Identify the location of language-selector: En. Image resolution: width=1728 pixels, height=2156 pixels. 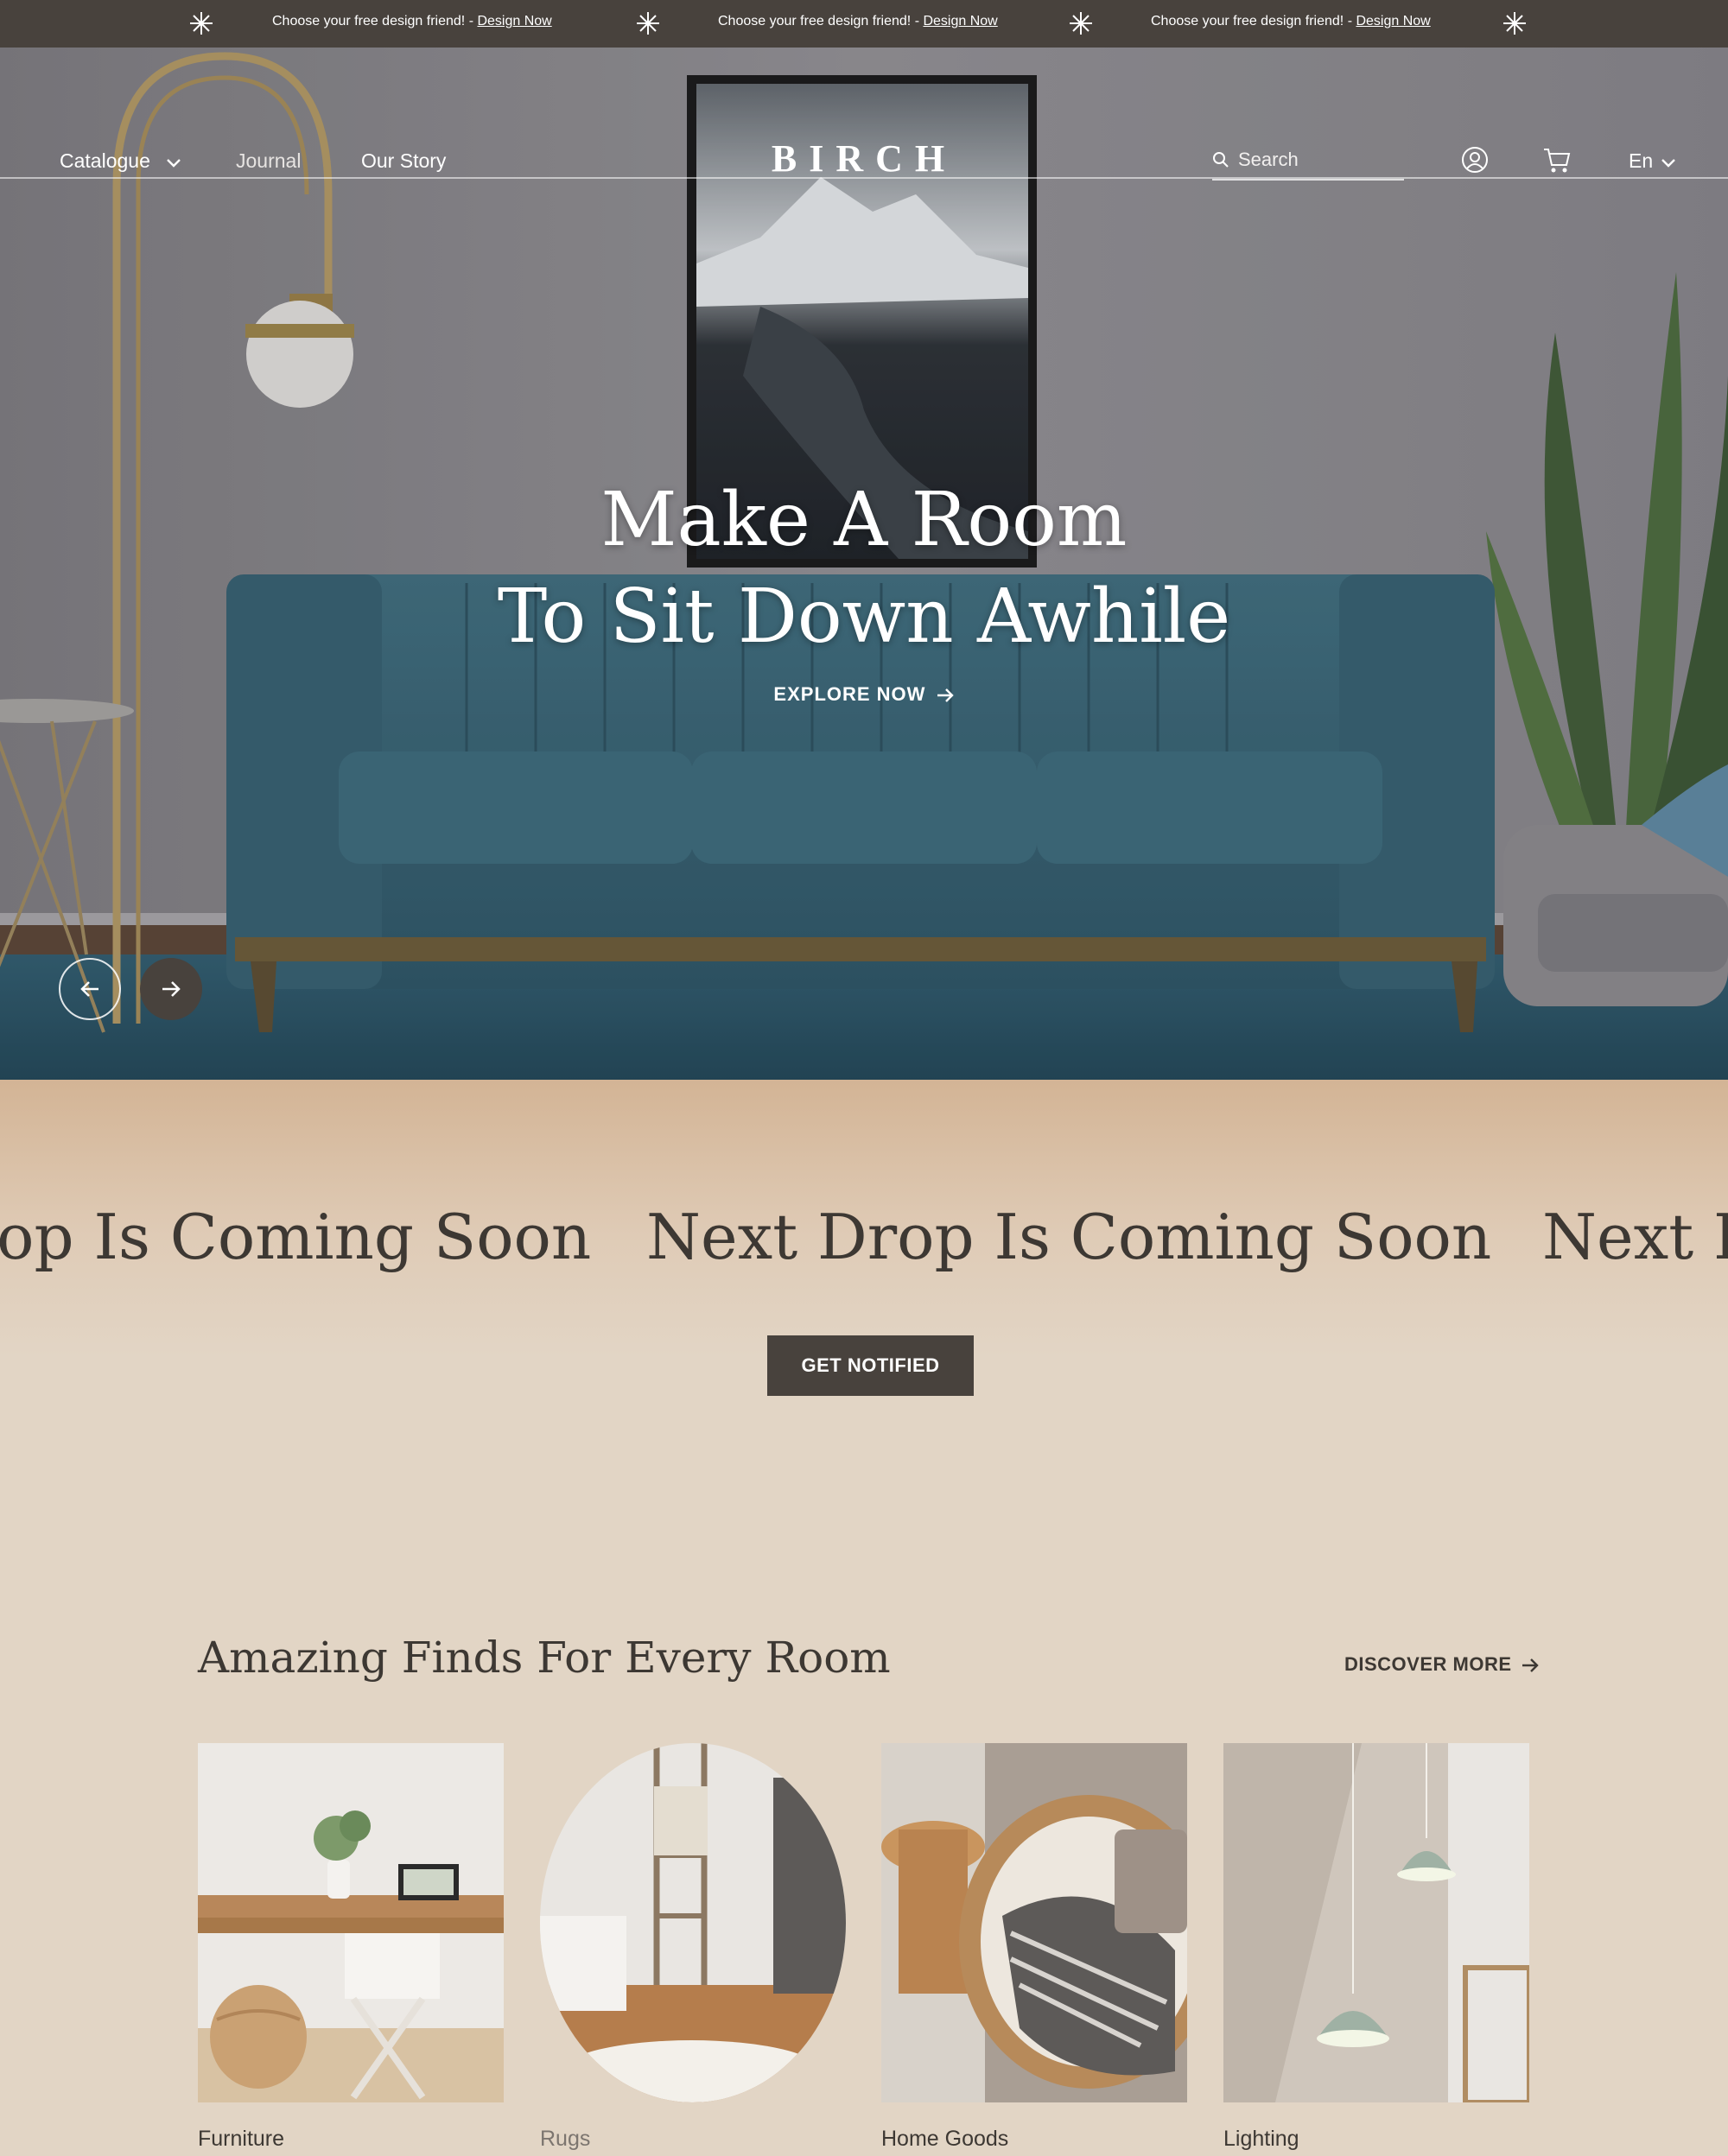
(1652, 161).